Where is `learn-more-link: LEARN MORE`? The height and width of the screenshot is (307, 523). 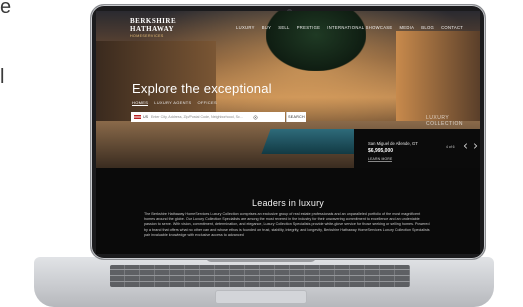
learn-more-link: LEARN MORE is located at coordinates (380, 159).